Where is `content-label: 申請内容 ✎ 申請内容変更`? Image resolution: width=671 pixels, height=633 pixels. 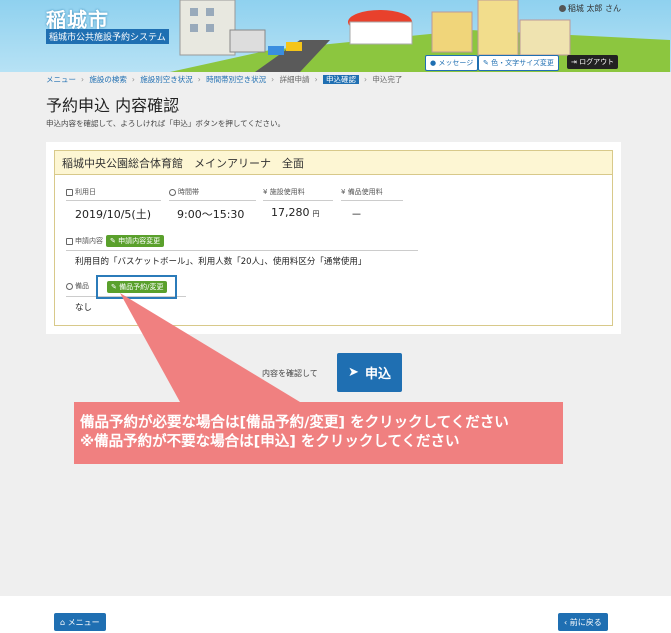
content-label: 申請内容 ✎ 申請内容変更 is located at coordinates (115, 241).